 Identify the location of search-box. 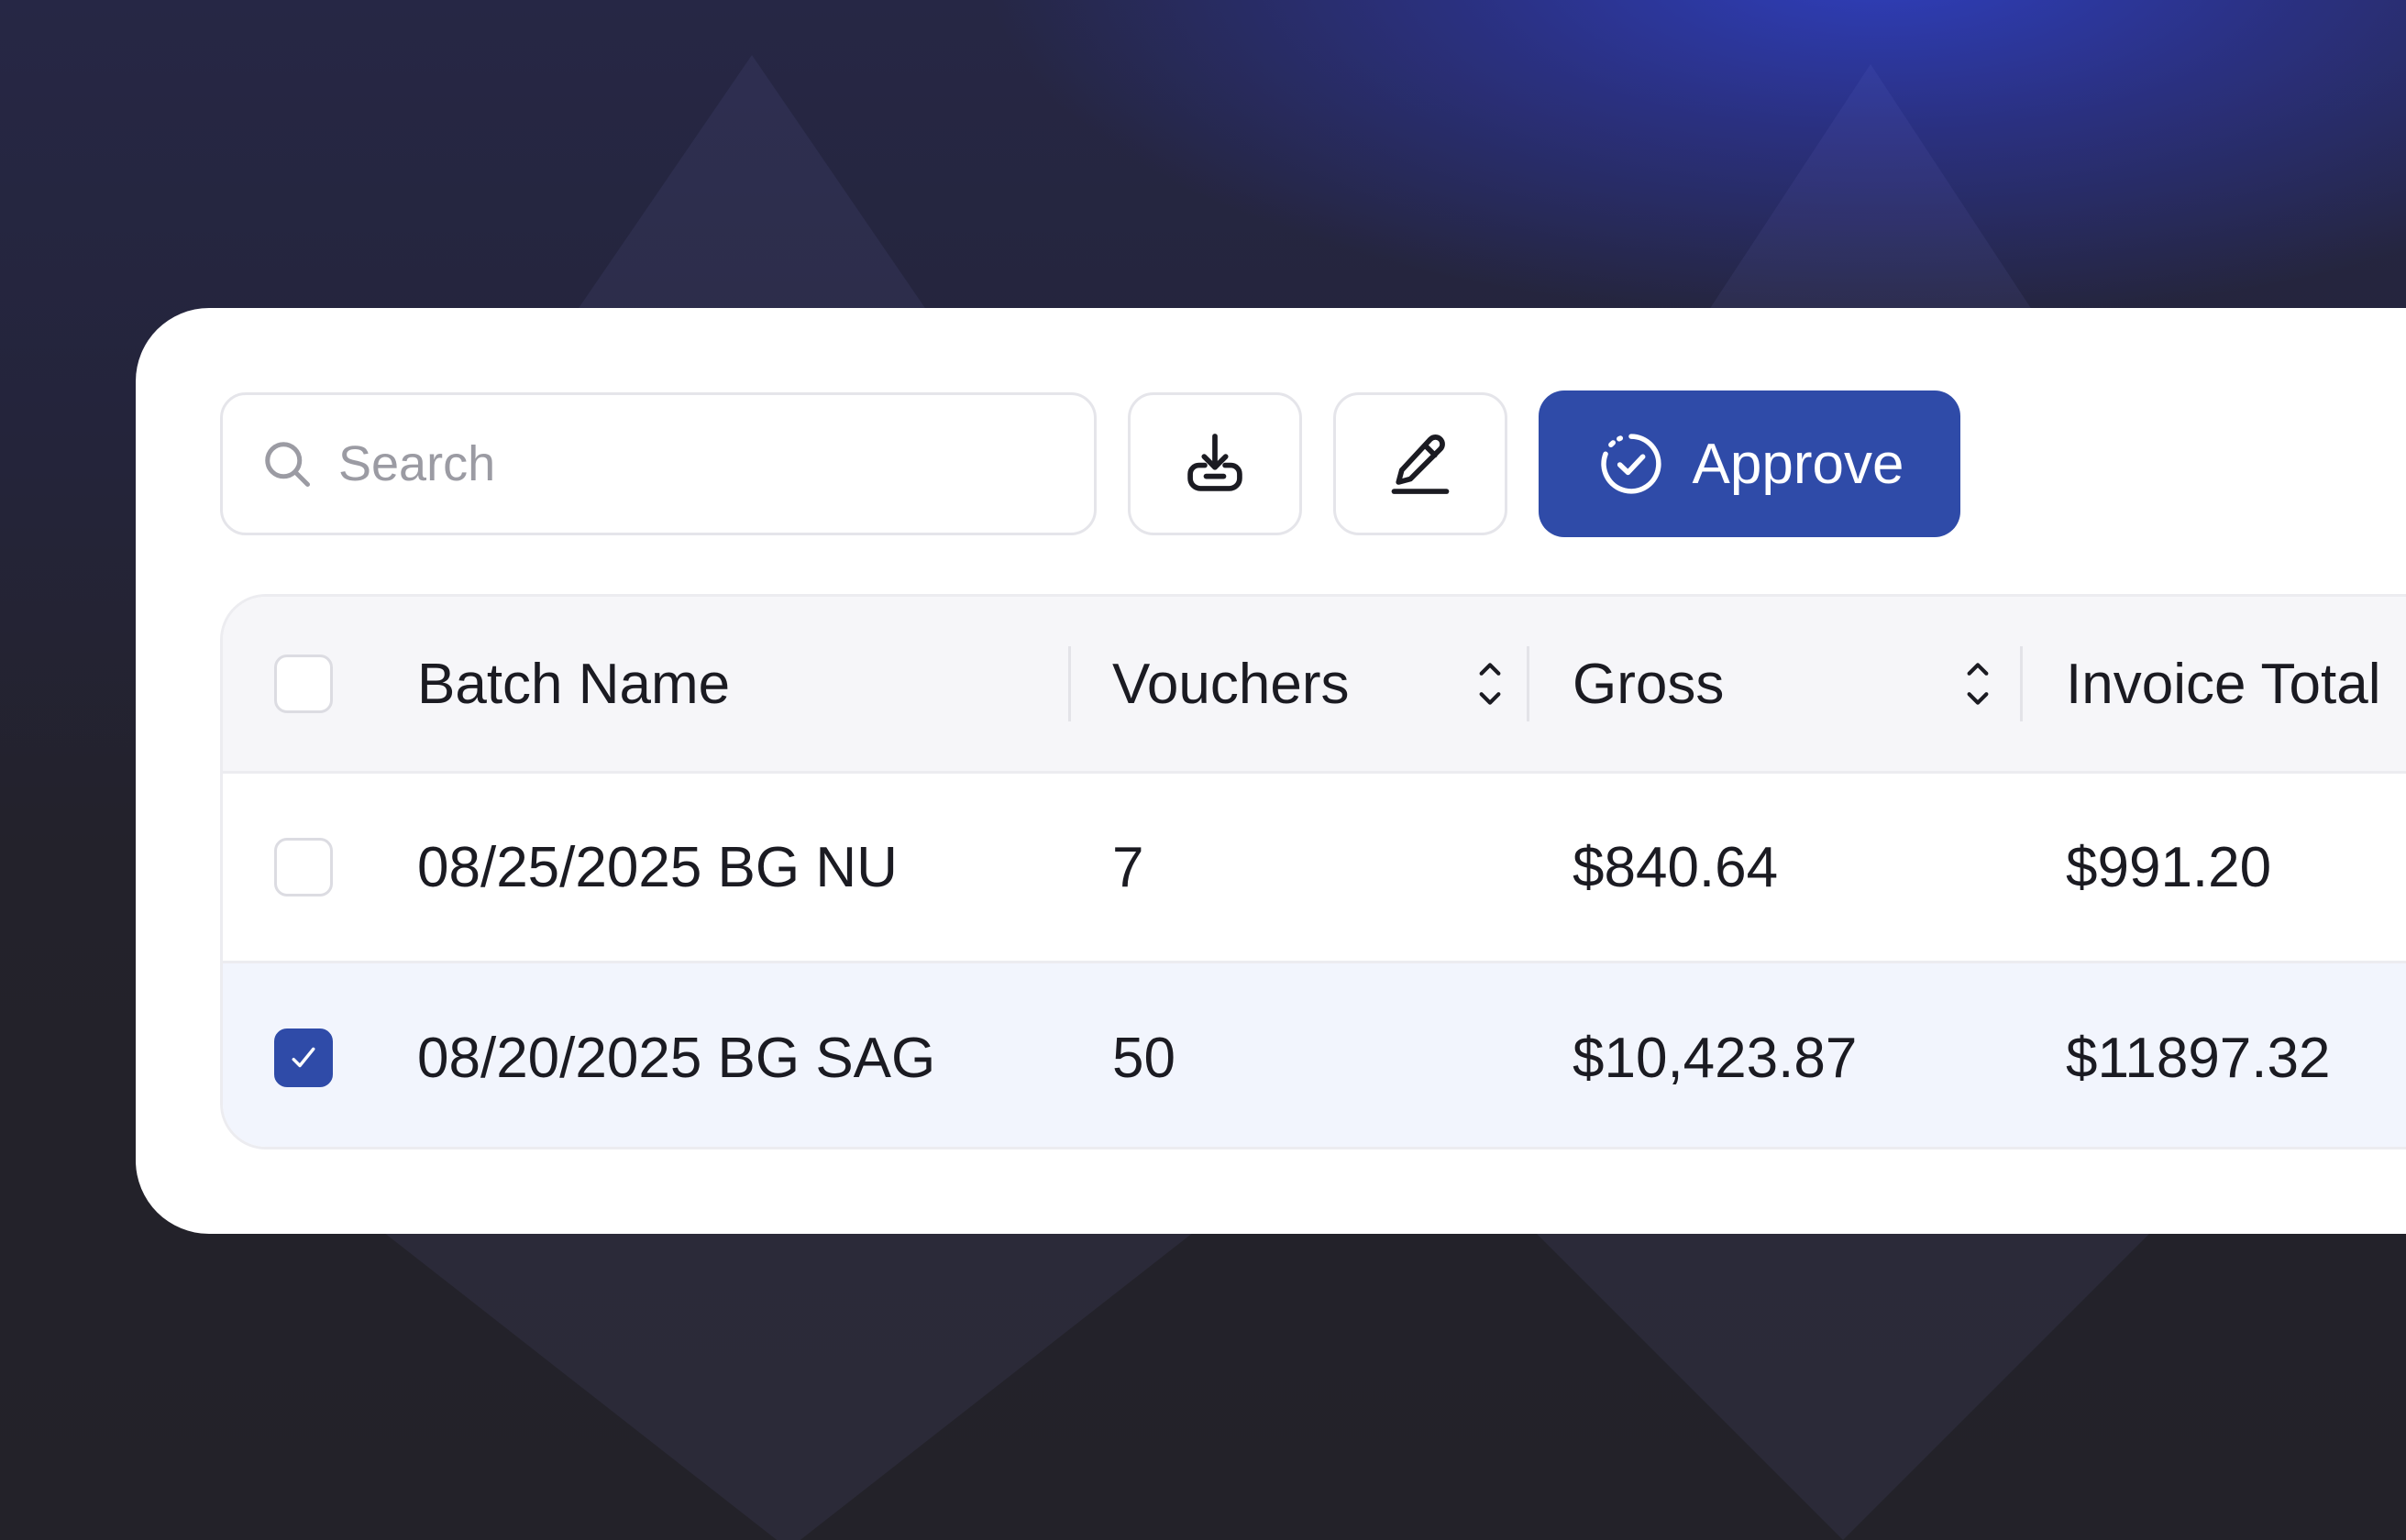
(658, 463).